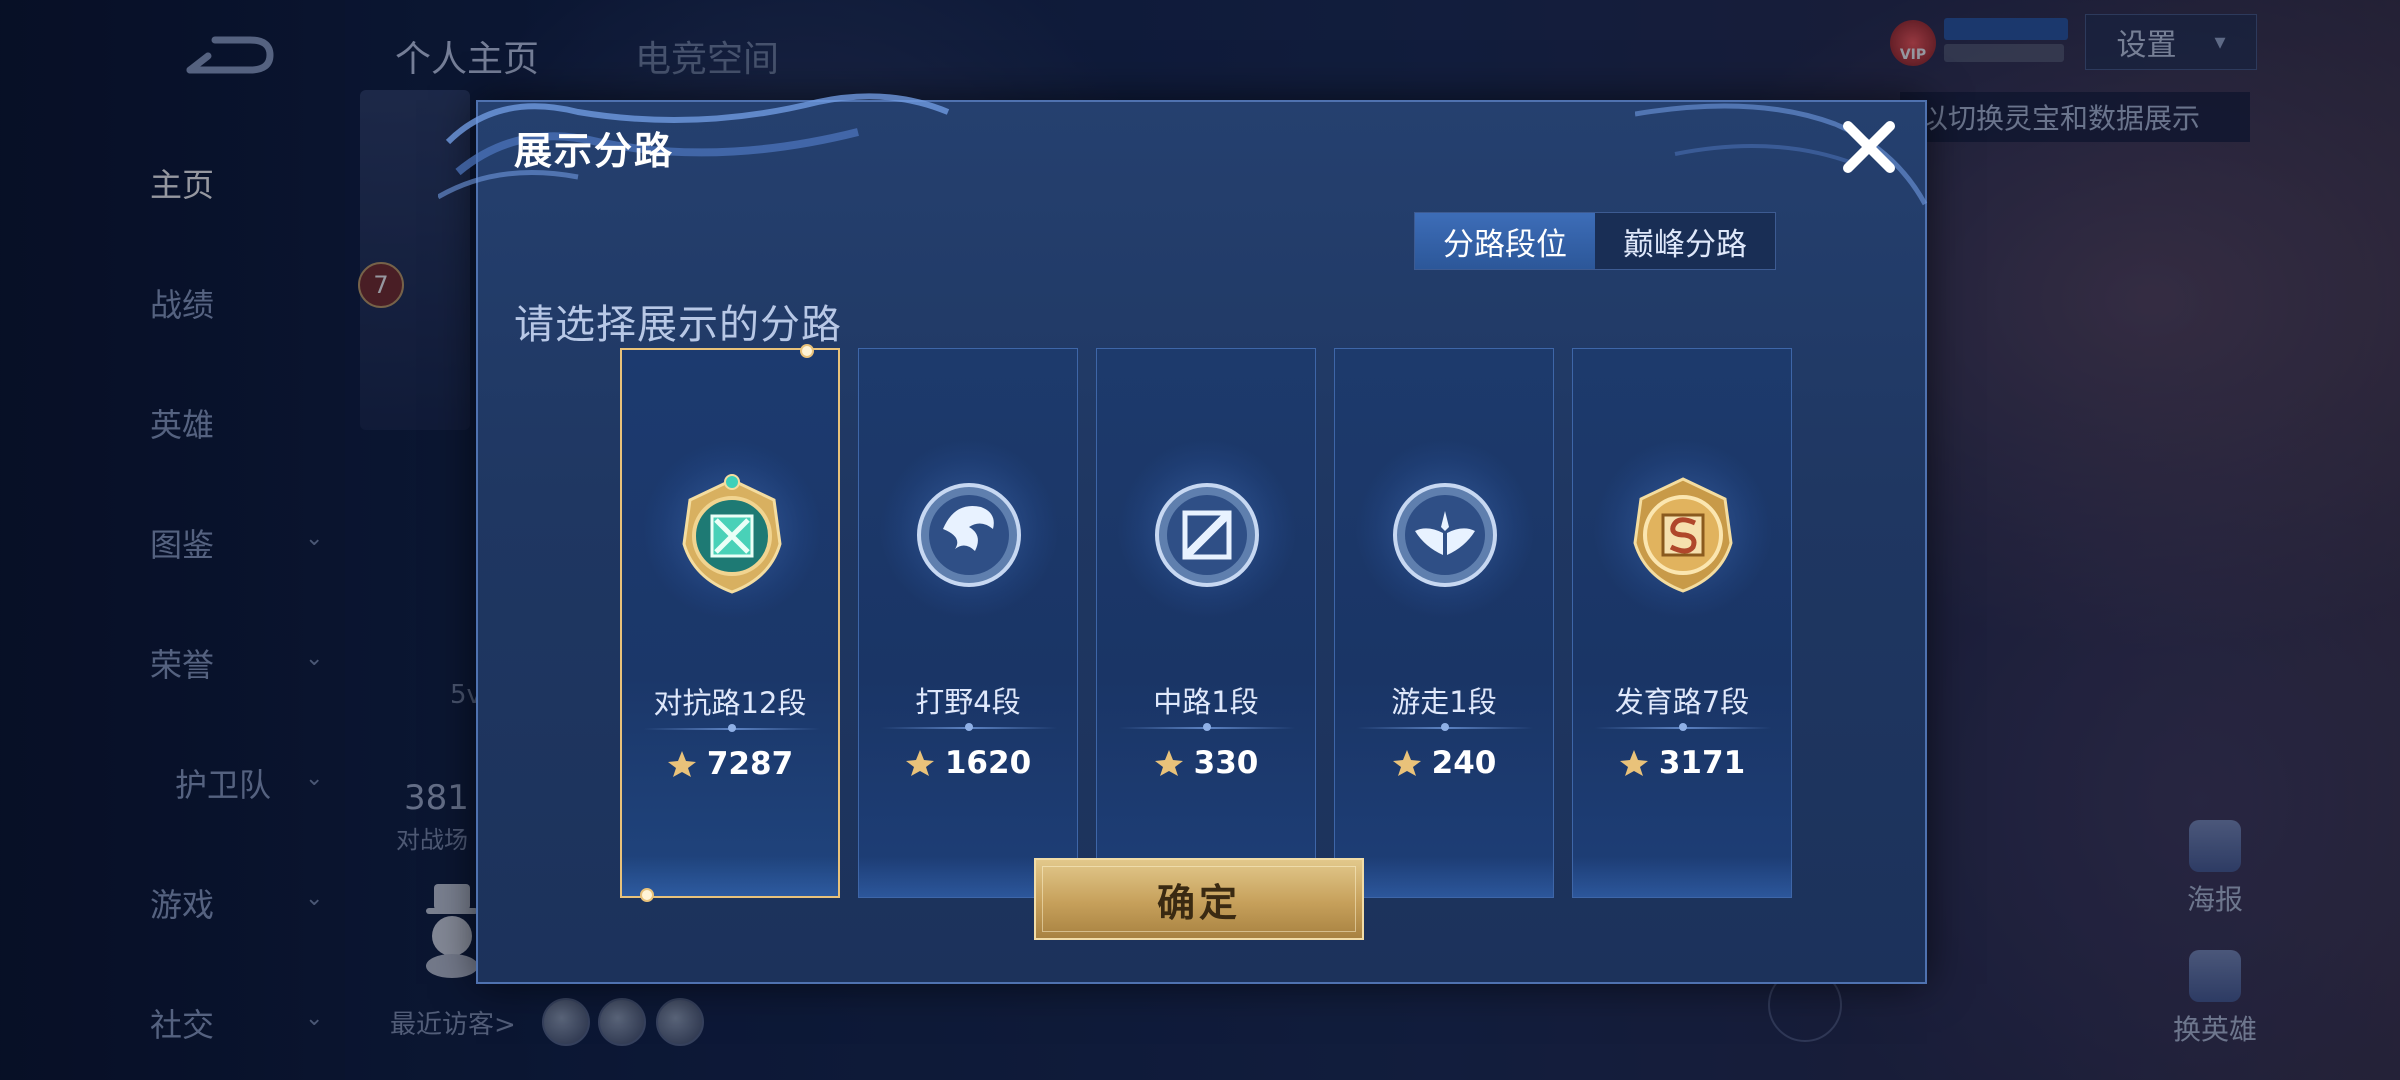  Describe the element at coordinates (1685, 241) in the screenshot. I see `tab-peak-lane: 巅峰分路` at that location.